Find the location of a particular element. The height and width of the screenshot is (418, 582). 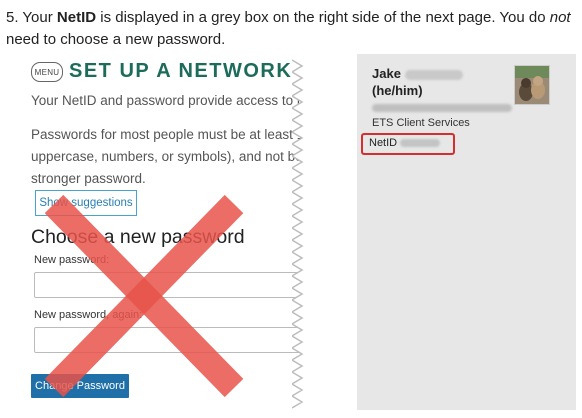

cat-photo-icon is located at coordinates (532, 85).